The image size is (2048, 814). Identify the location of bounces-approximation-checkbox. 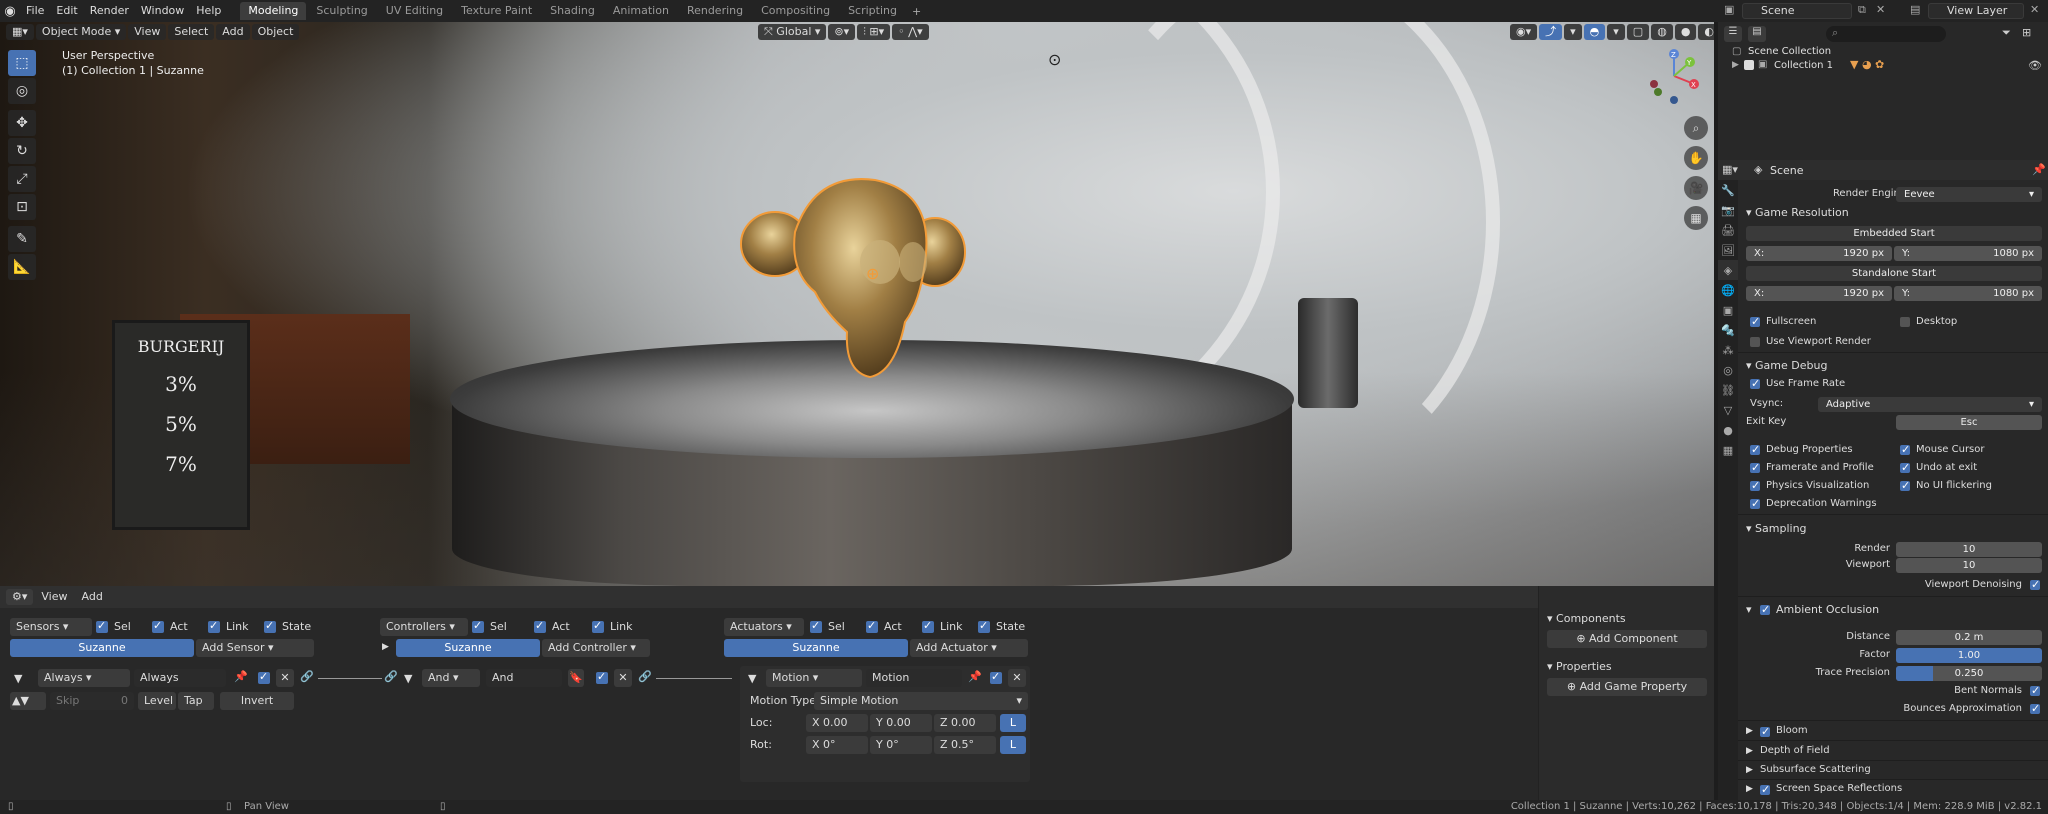
(2035, 708).